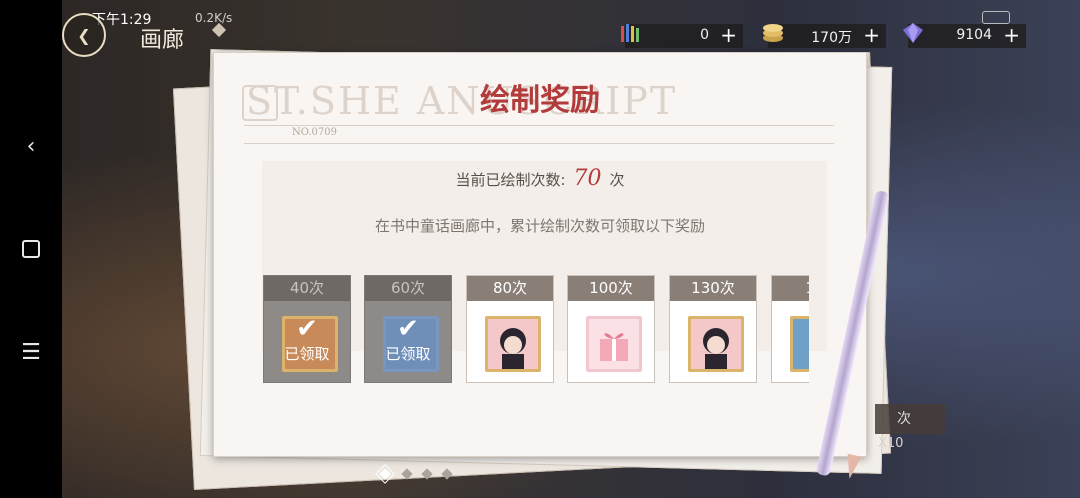 This screenshot has height=498, width=1080. Describe the element at coordinates (614, 344) in the screenshot. I see `pink-gift-box-icon` at that location.